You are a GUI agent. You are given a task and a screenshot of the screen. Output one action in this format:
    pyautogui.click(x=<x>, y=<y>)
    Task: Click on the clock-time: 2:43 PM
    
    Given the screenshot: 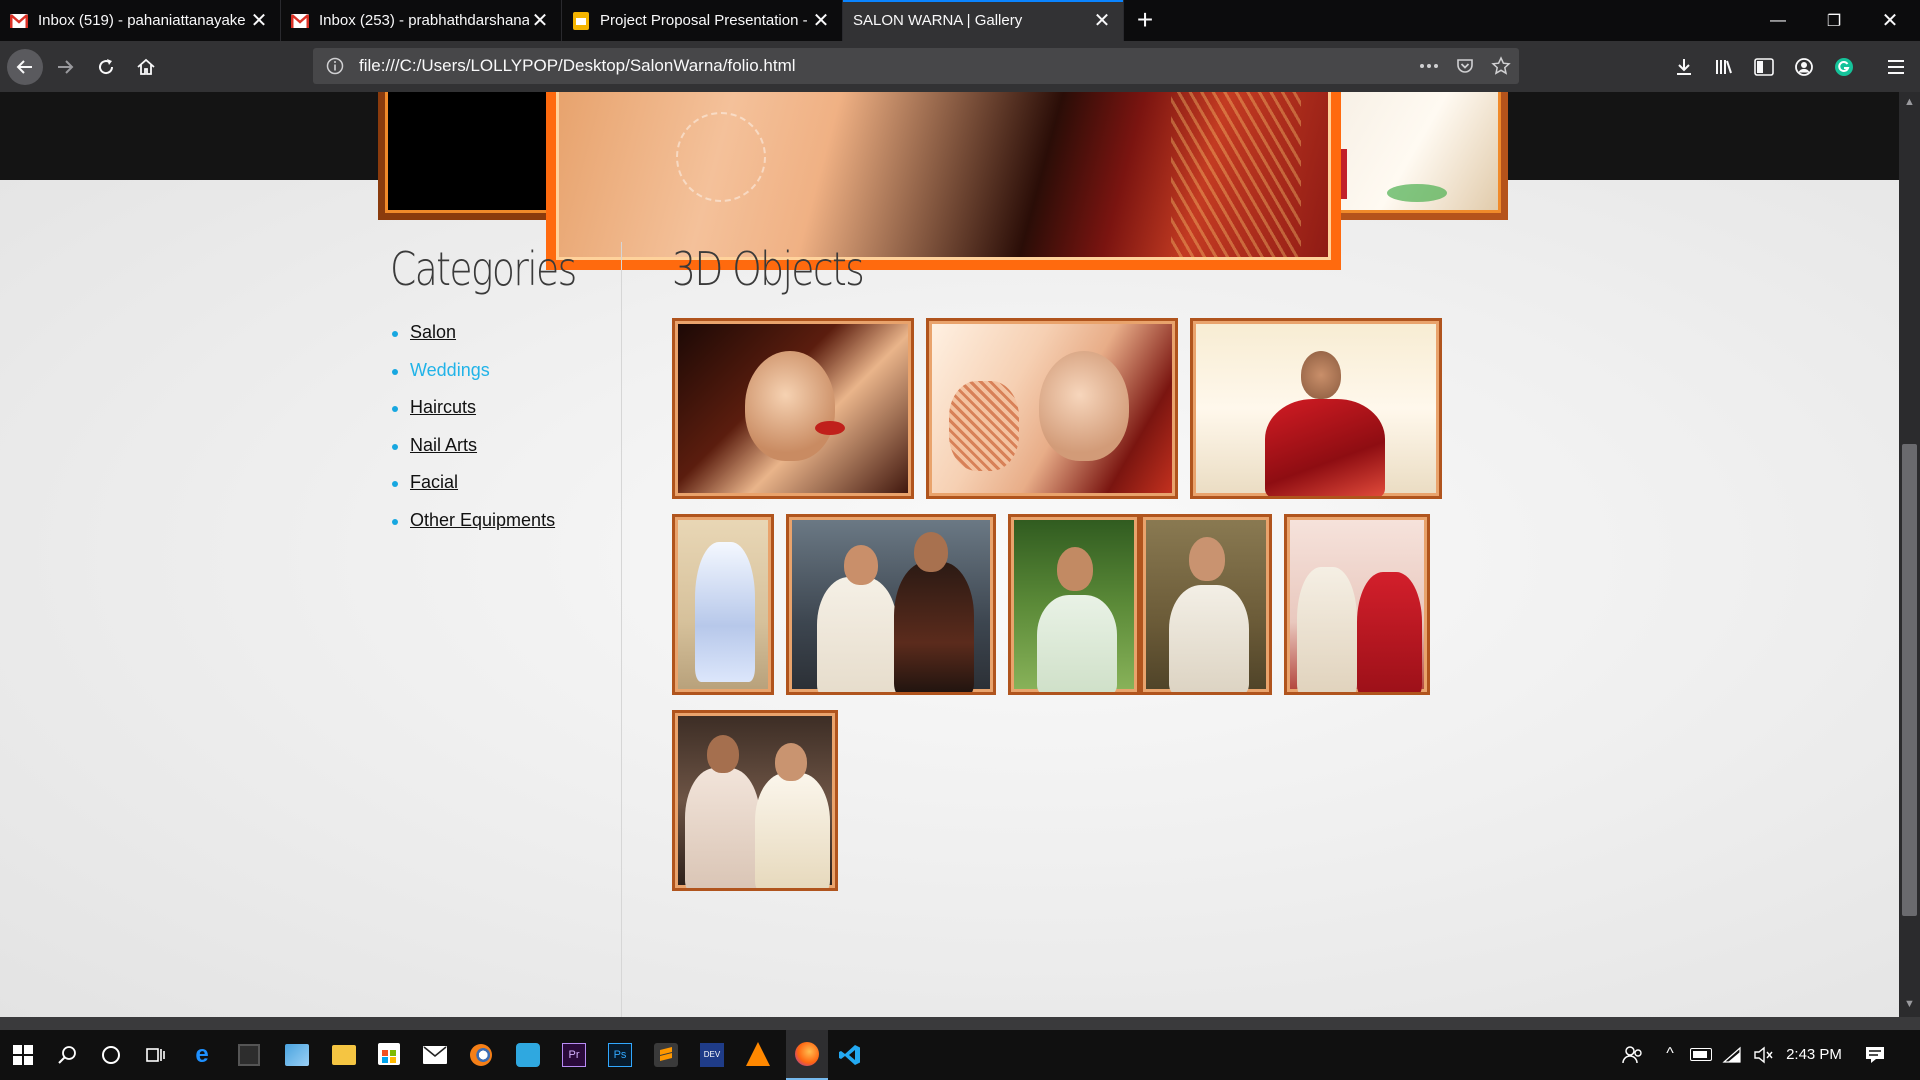 What is the action you would take?
    pyautogui.click(x=1814, y=1055)
    